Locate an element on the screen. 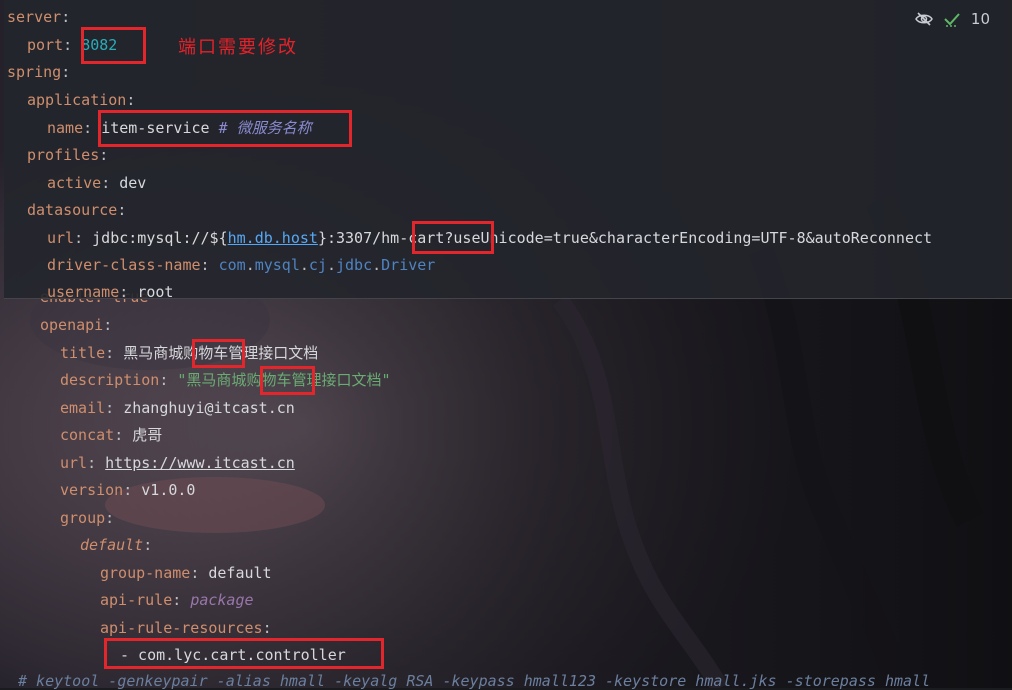  popup-line-profiles: profiles: is located at coordinates (68, 155).